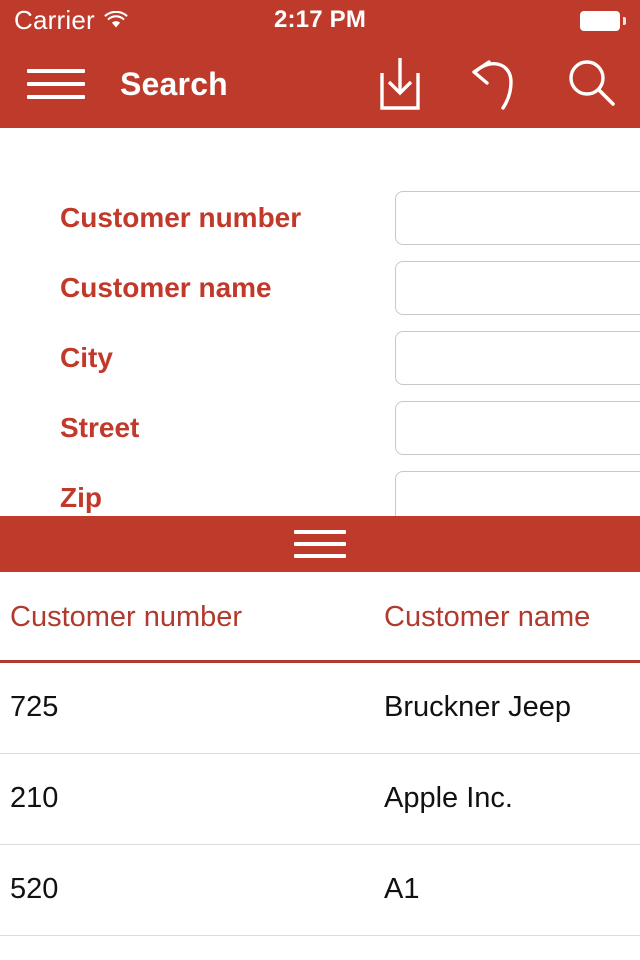  I want to click on drag-handle-icon, so click(320, 544).